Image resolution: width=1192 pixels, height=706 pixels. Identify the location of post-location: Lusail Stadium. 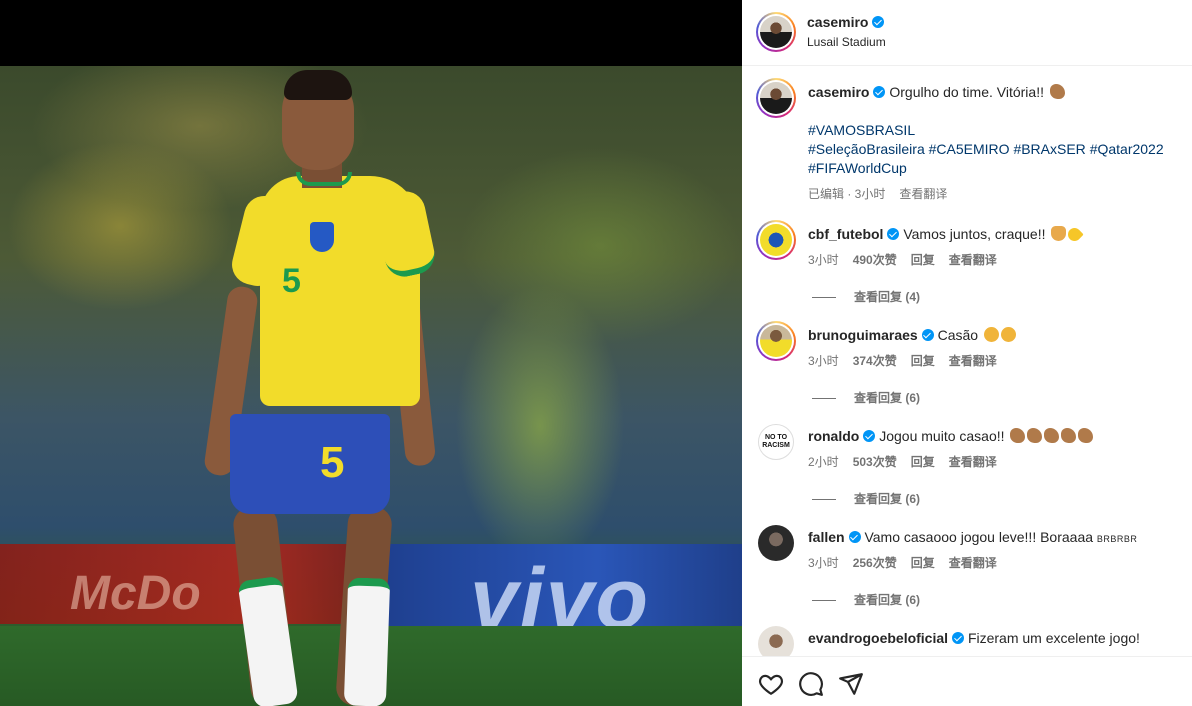
(846, 42).